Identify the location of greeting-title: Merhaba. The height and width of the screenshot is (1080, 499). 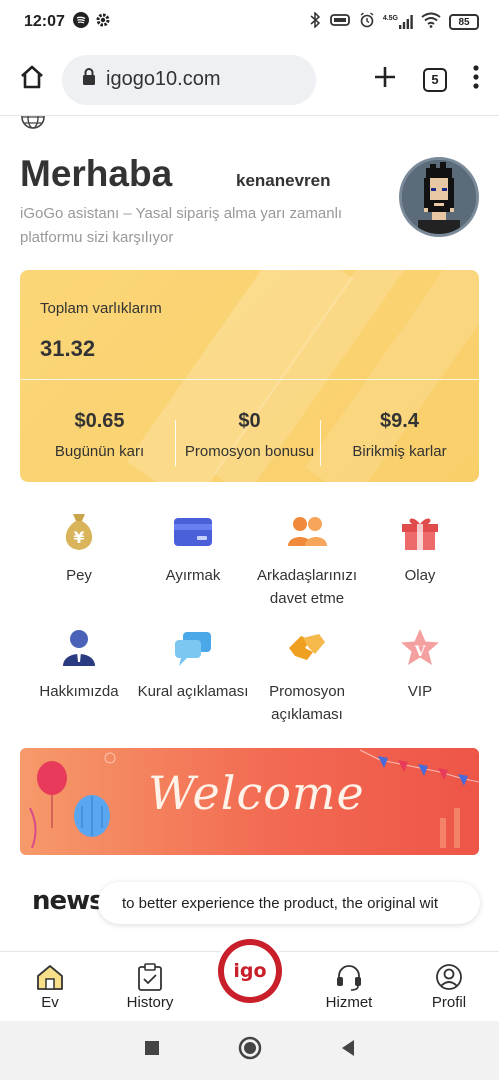
(96, 173).